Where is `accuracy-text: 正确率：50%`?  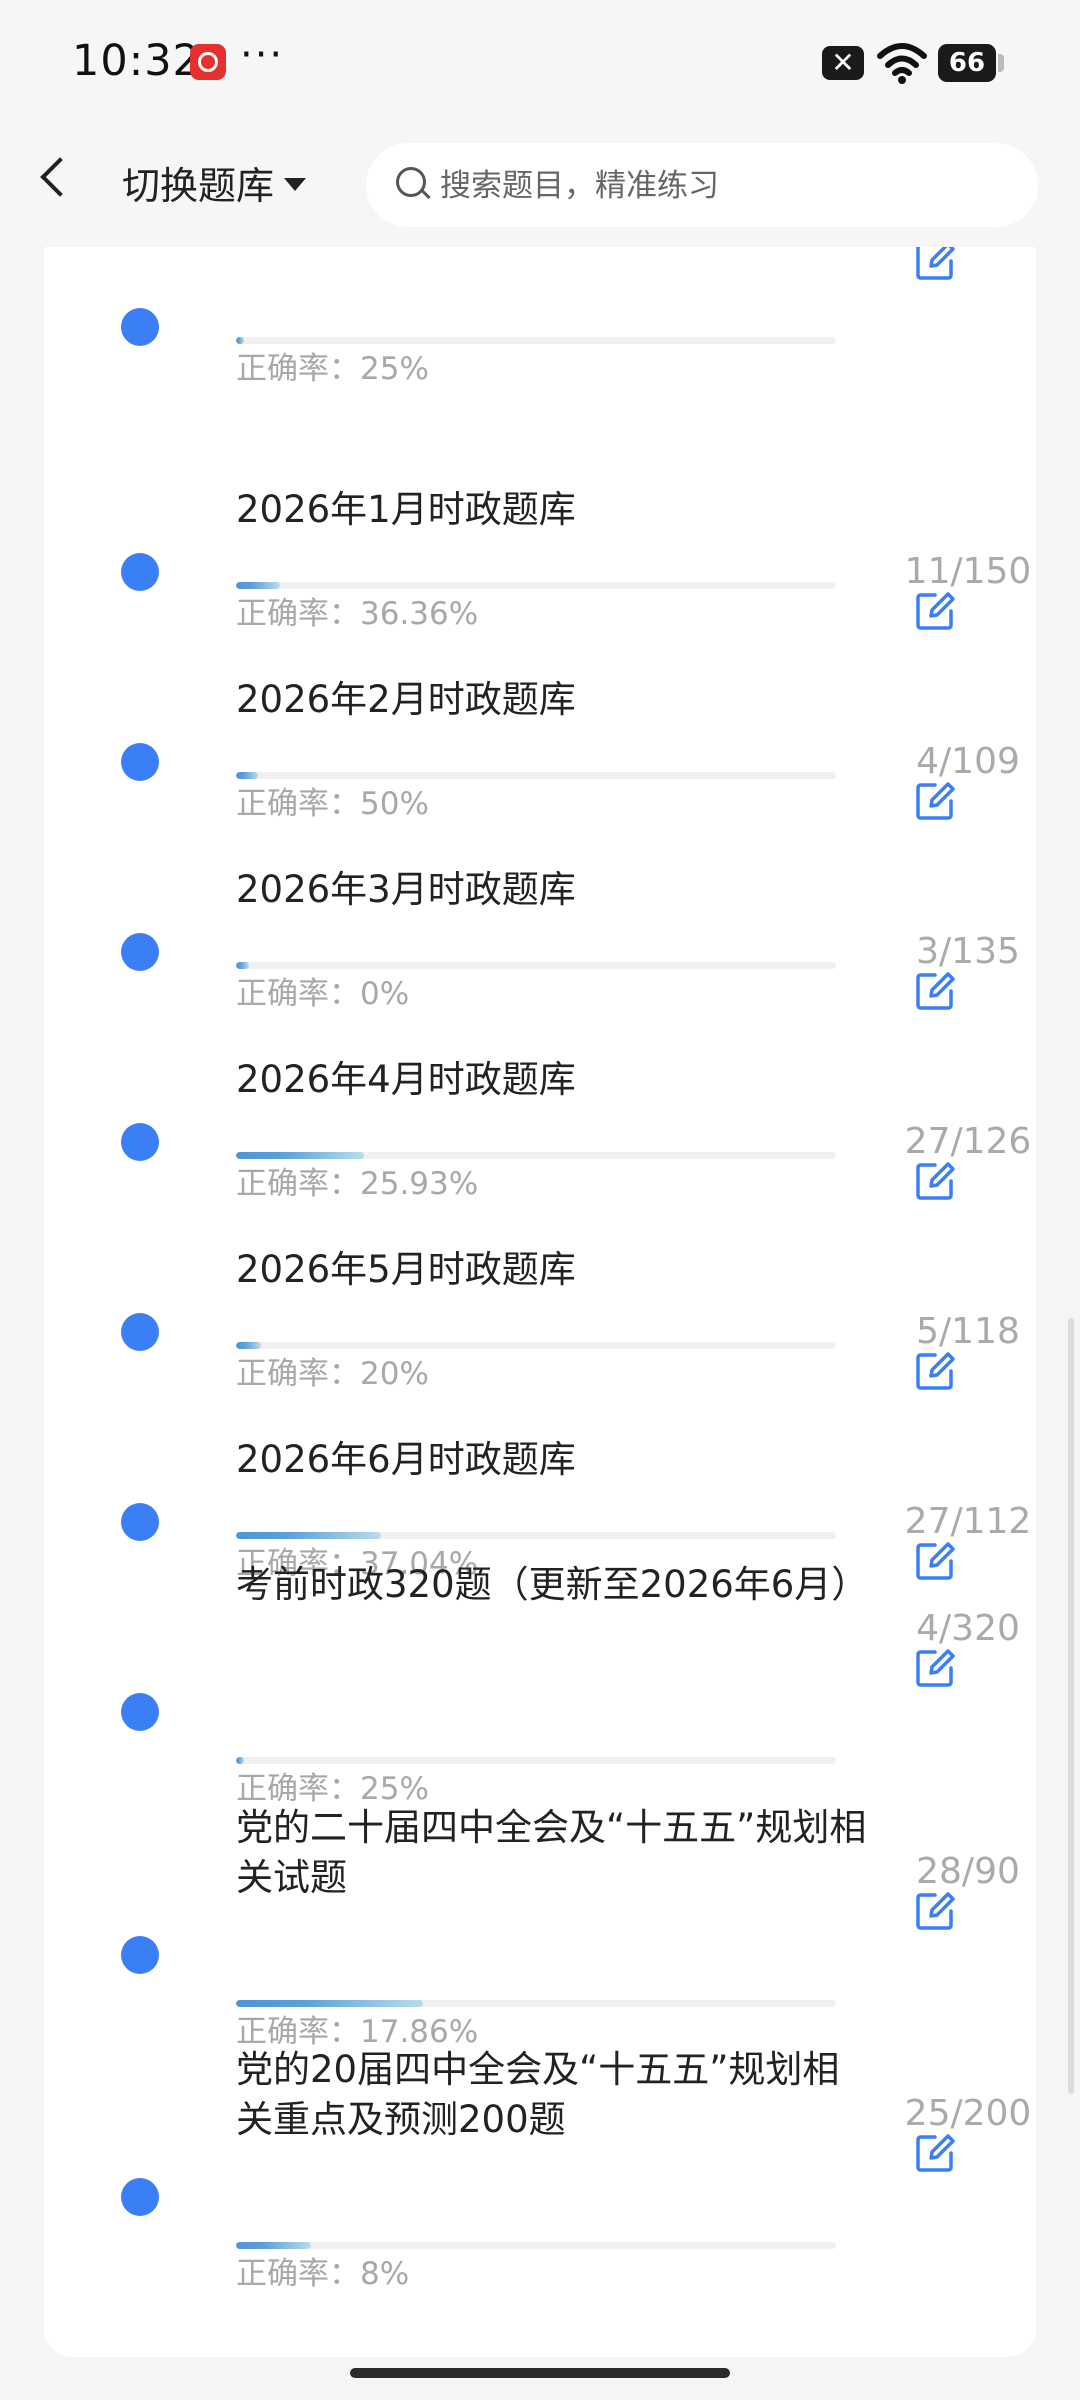
accuracy-text: 正确率：50% is located at coordinates (332, 800).